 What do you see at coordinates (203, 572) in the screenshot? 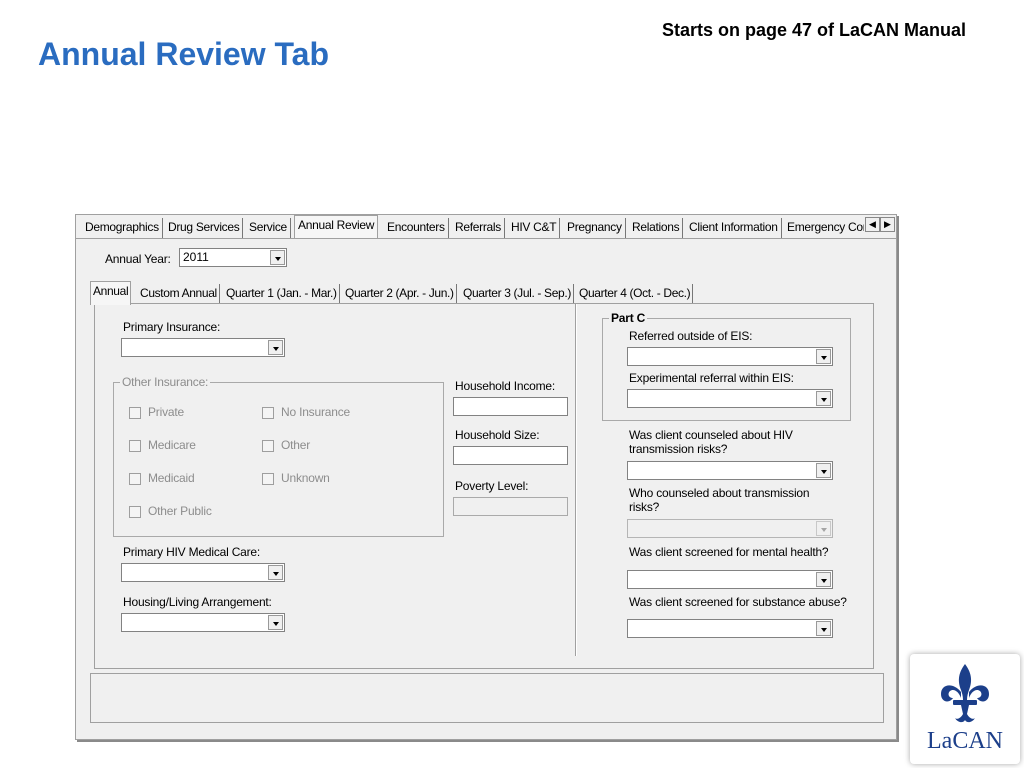
I see `primary-hiv-care-select` at bounding box center [203, 572].